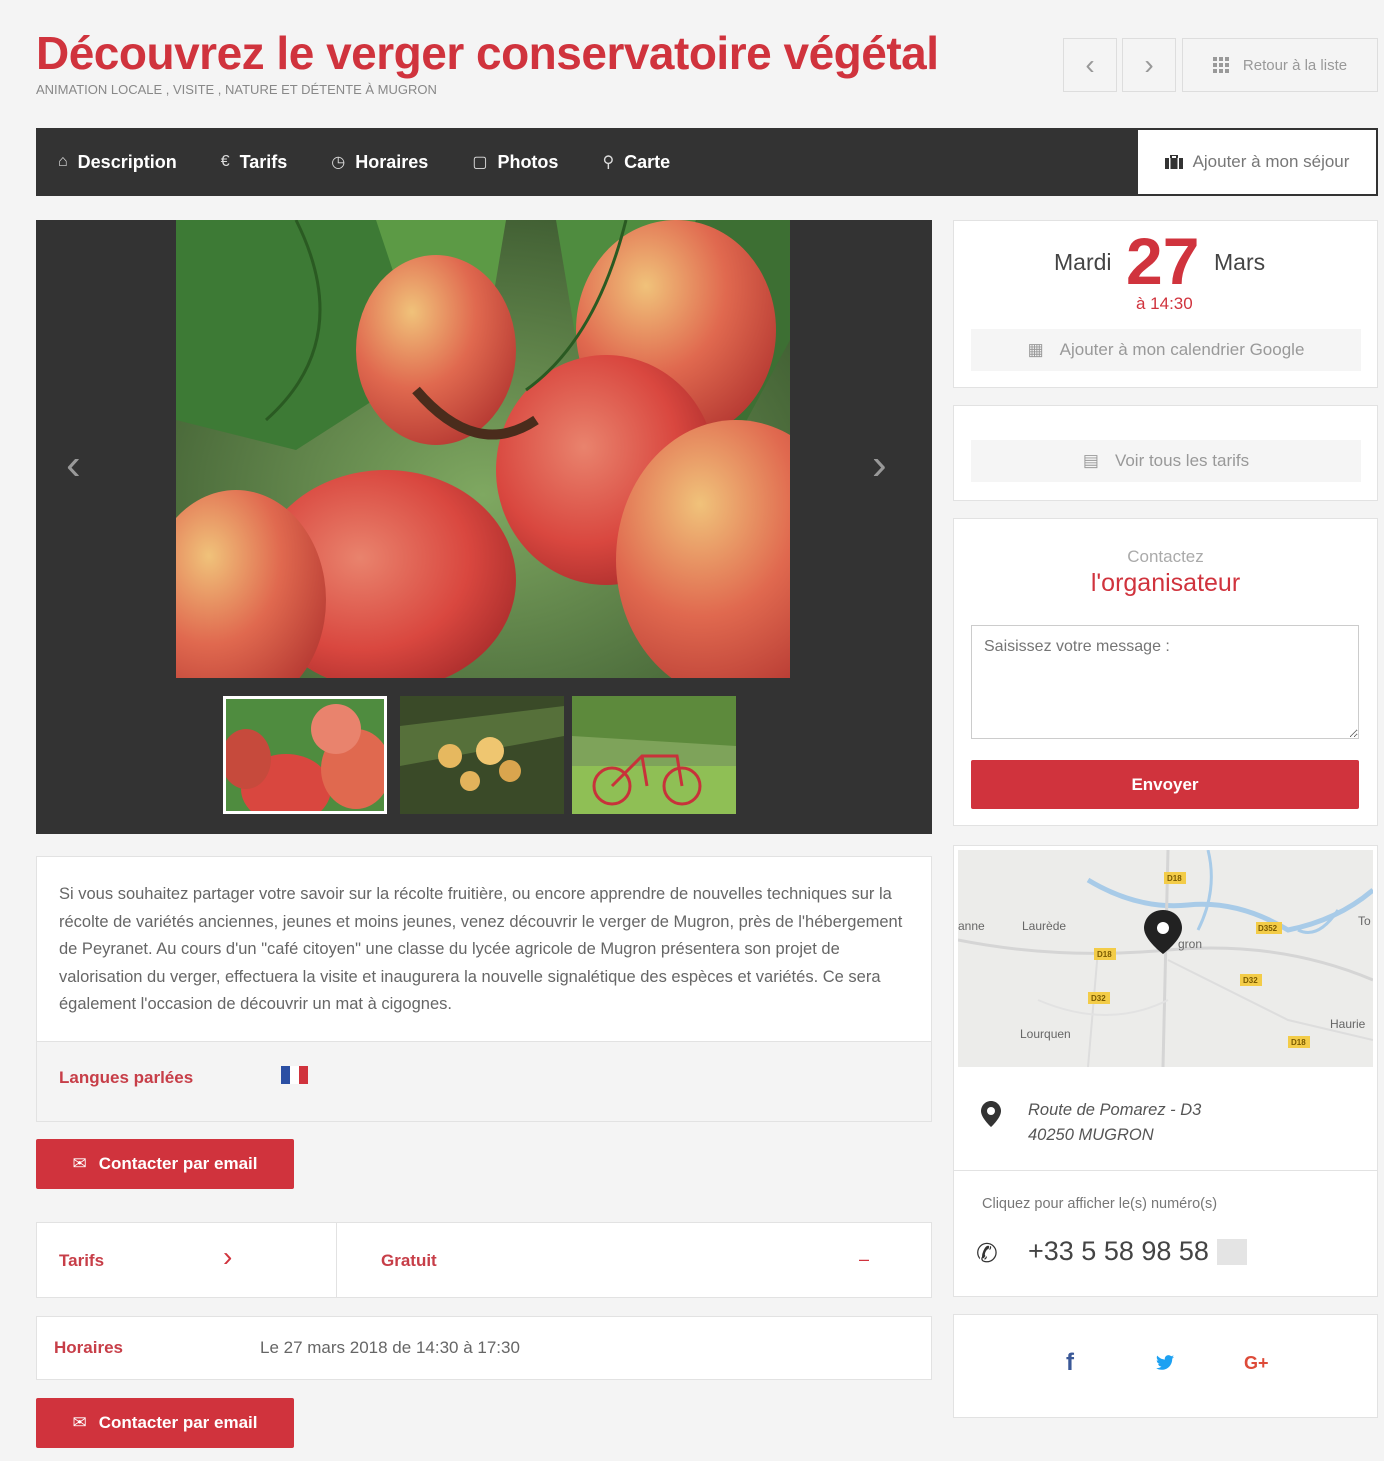 This screenshot has height=1461, width=1384. I want to click on previous-item-button: ‹, so click(1090, 65).